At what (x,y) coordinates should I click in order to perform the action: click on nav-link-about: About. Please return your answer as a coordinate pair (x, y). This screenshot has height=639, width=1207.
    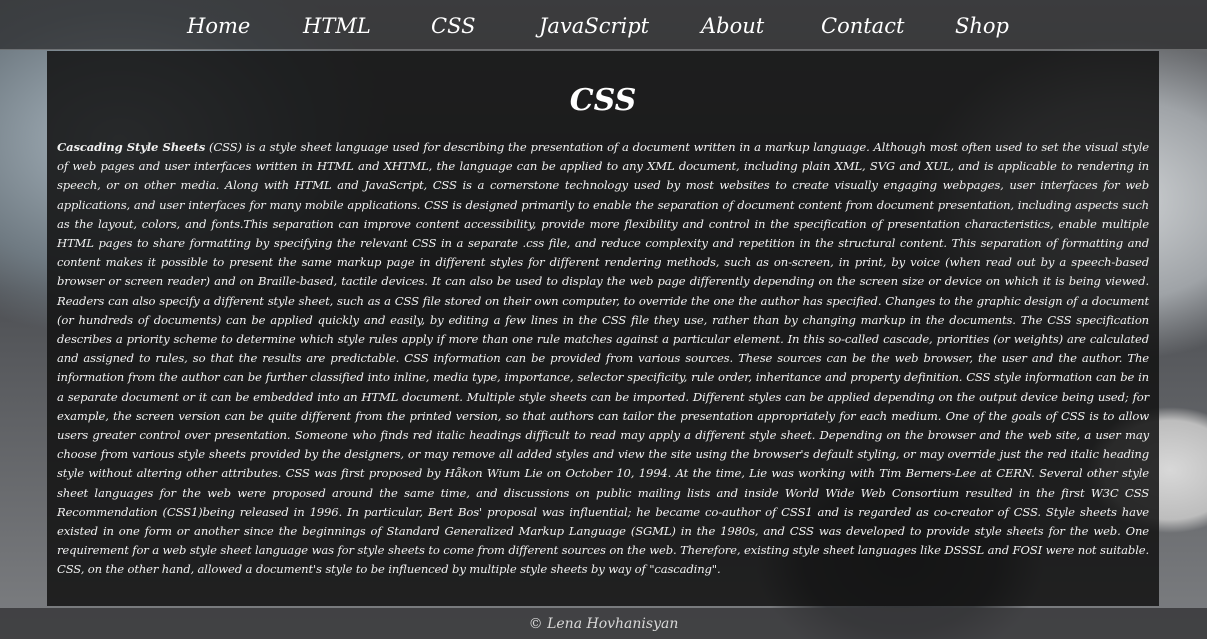
    Looking at the image, I should click on (732, 26).